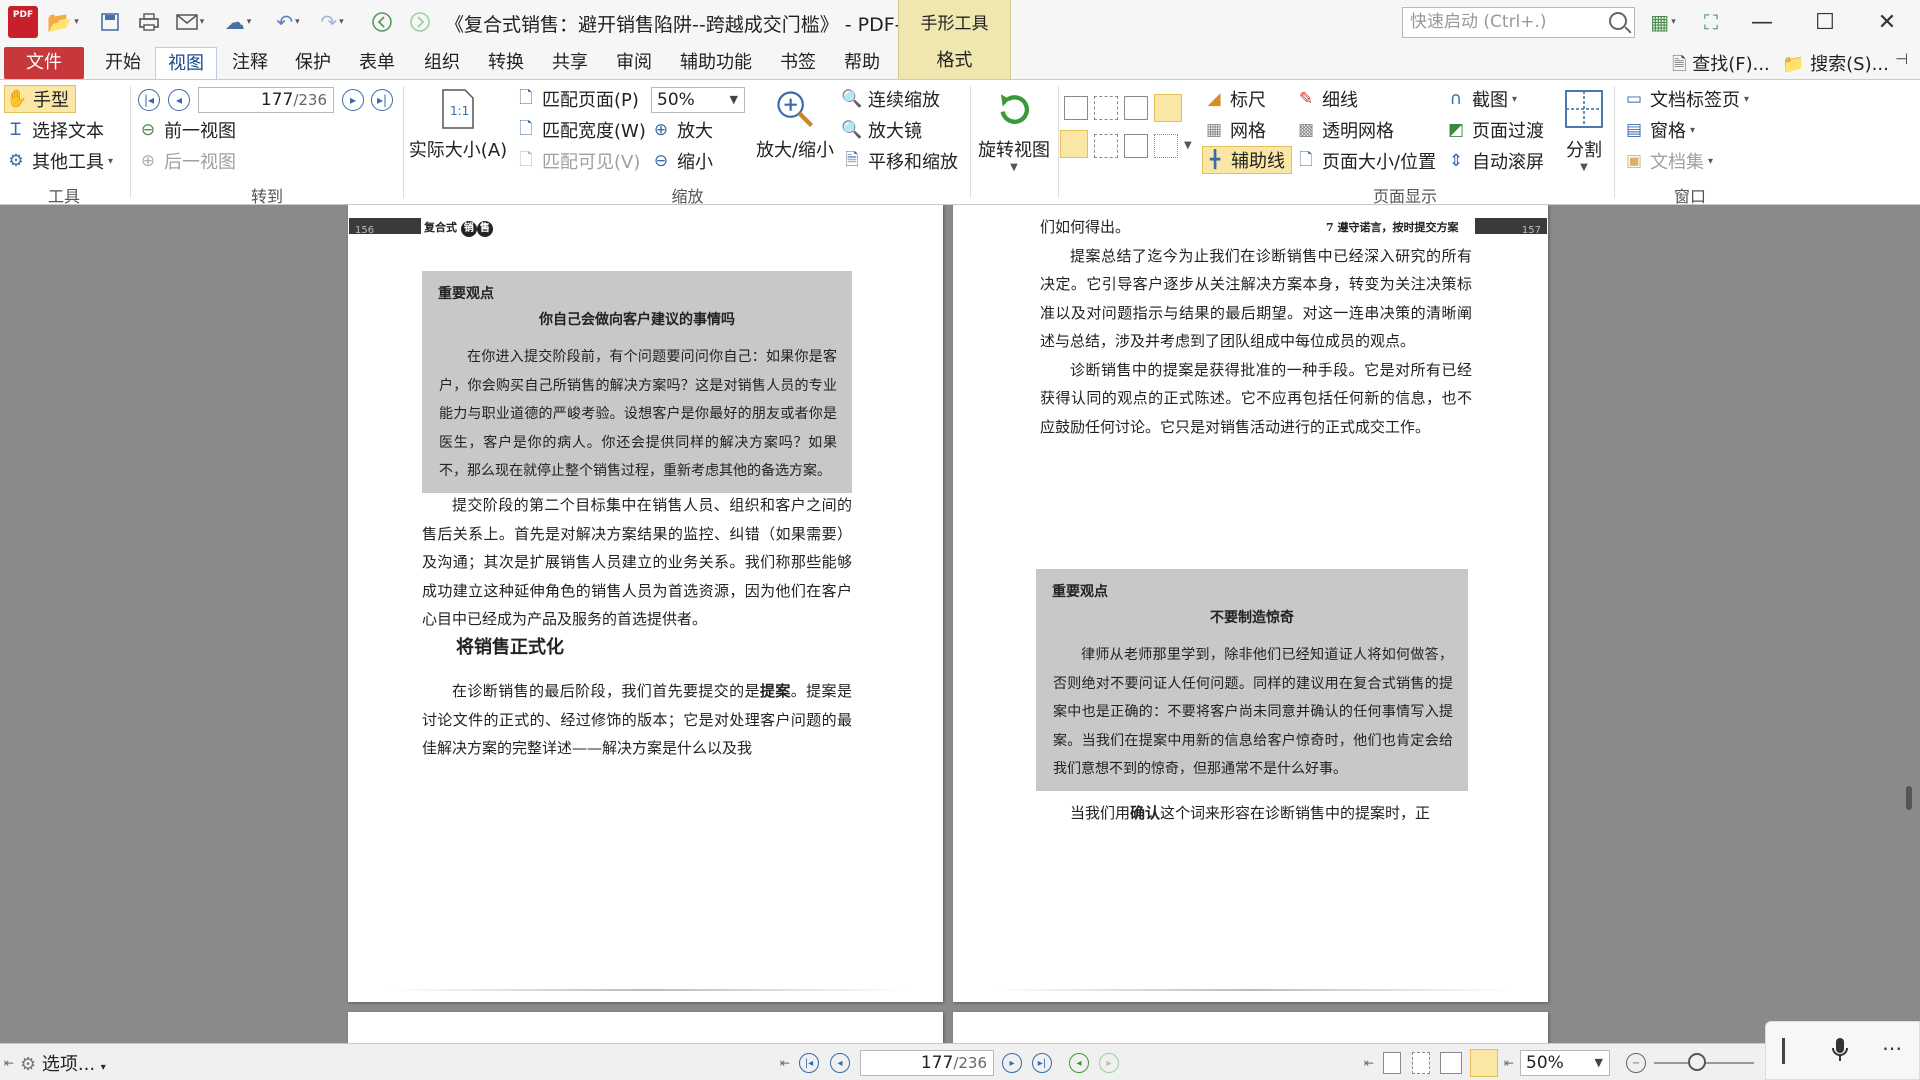 This screenshot has height=1080, width=1920. Describe the element at coordinates (1659, 130) in the screenshot. I see `panes-button: ▤ 窗格 ▾` at that location.